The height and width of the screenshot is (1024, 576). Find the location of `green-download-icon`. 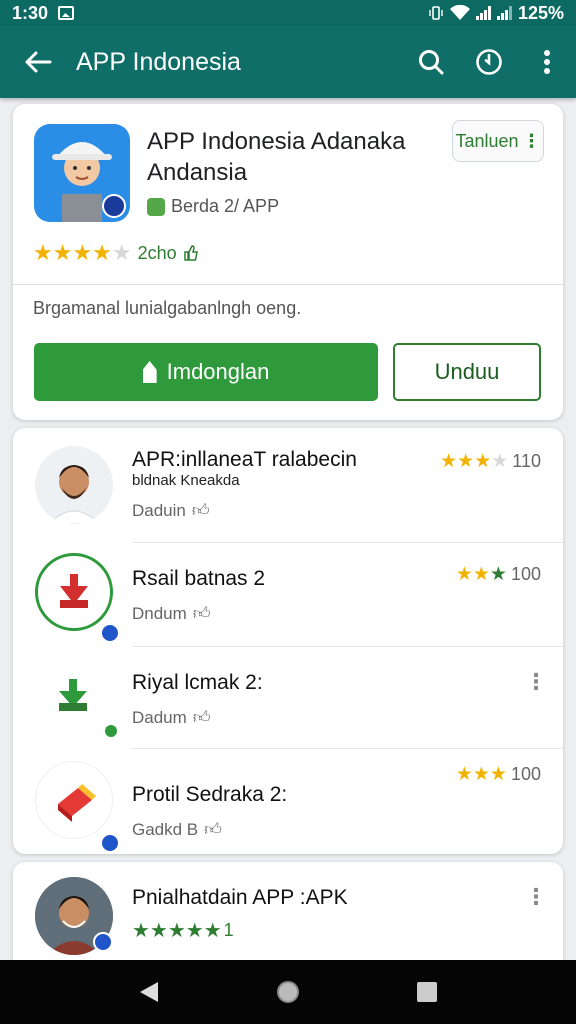

green-download-icon is located at coordinates (73, 695).